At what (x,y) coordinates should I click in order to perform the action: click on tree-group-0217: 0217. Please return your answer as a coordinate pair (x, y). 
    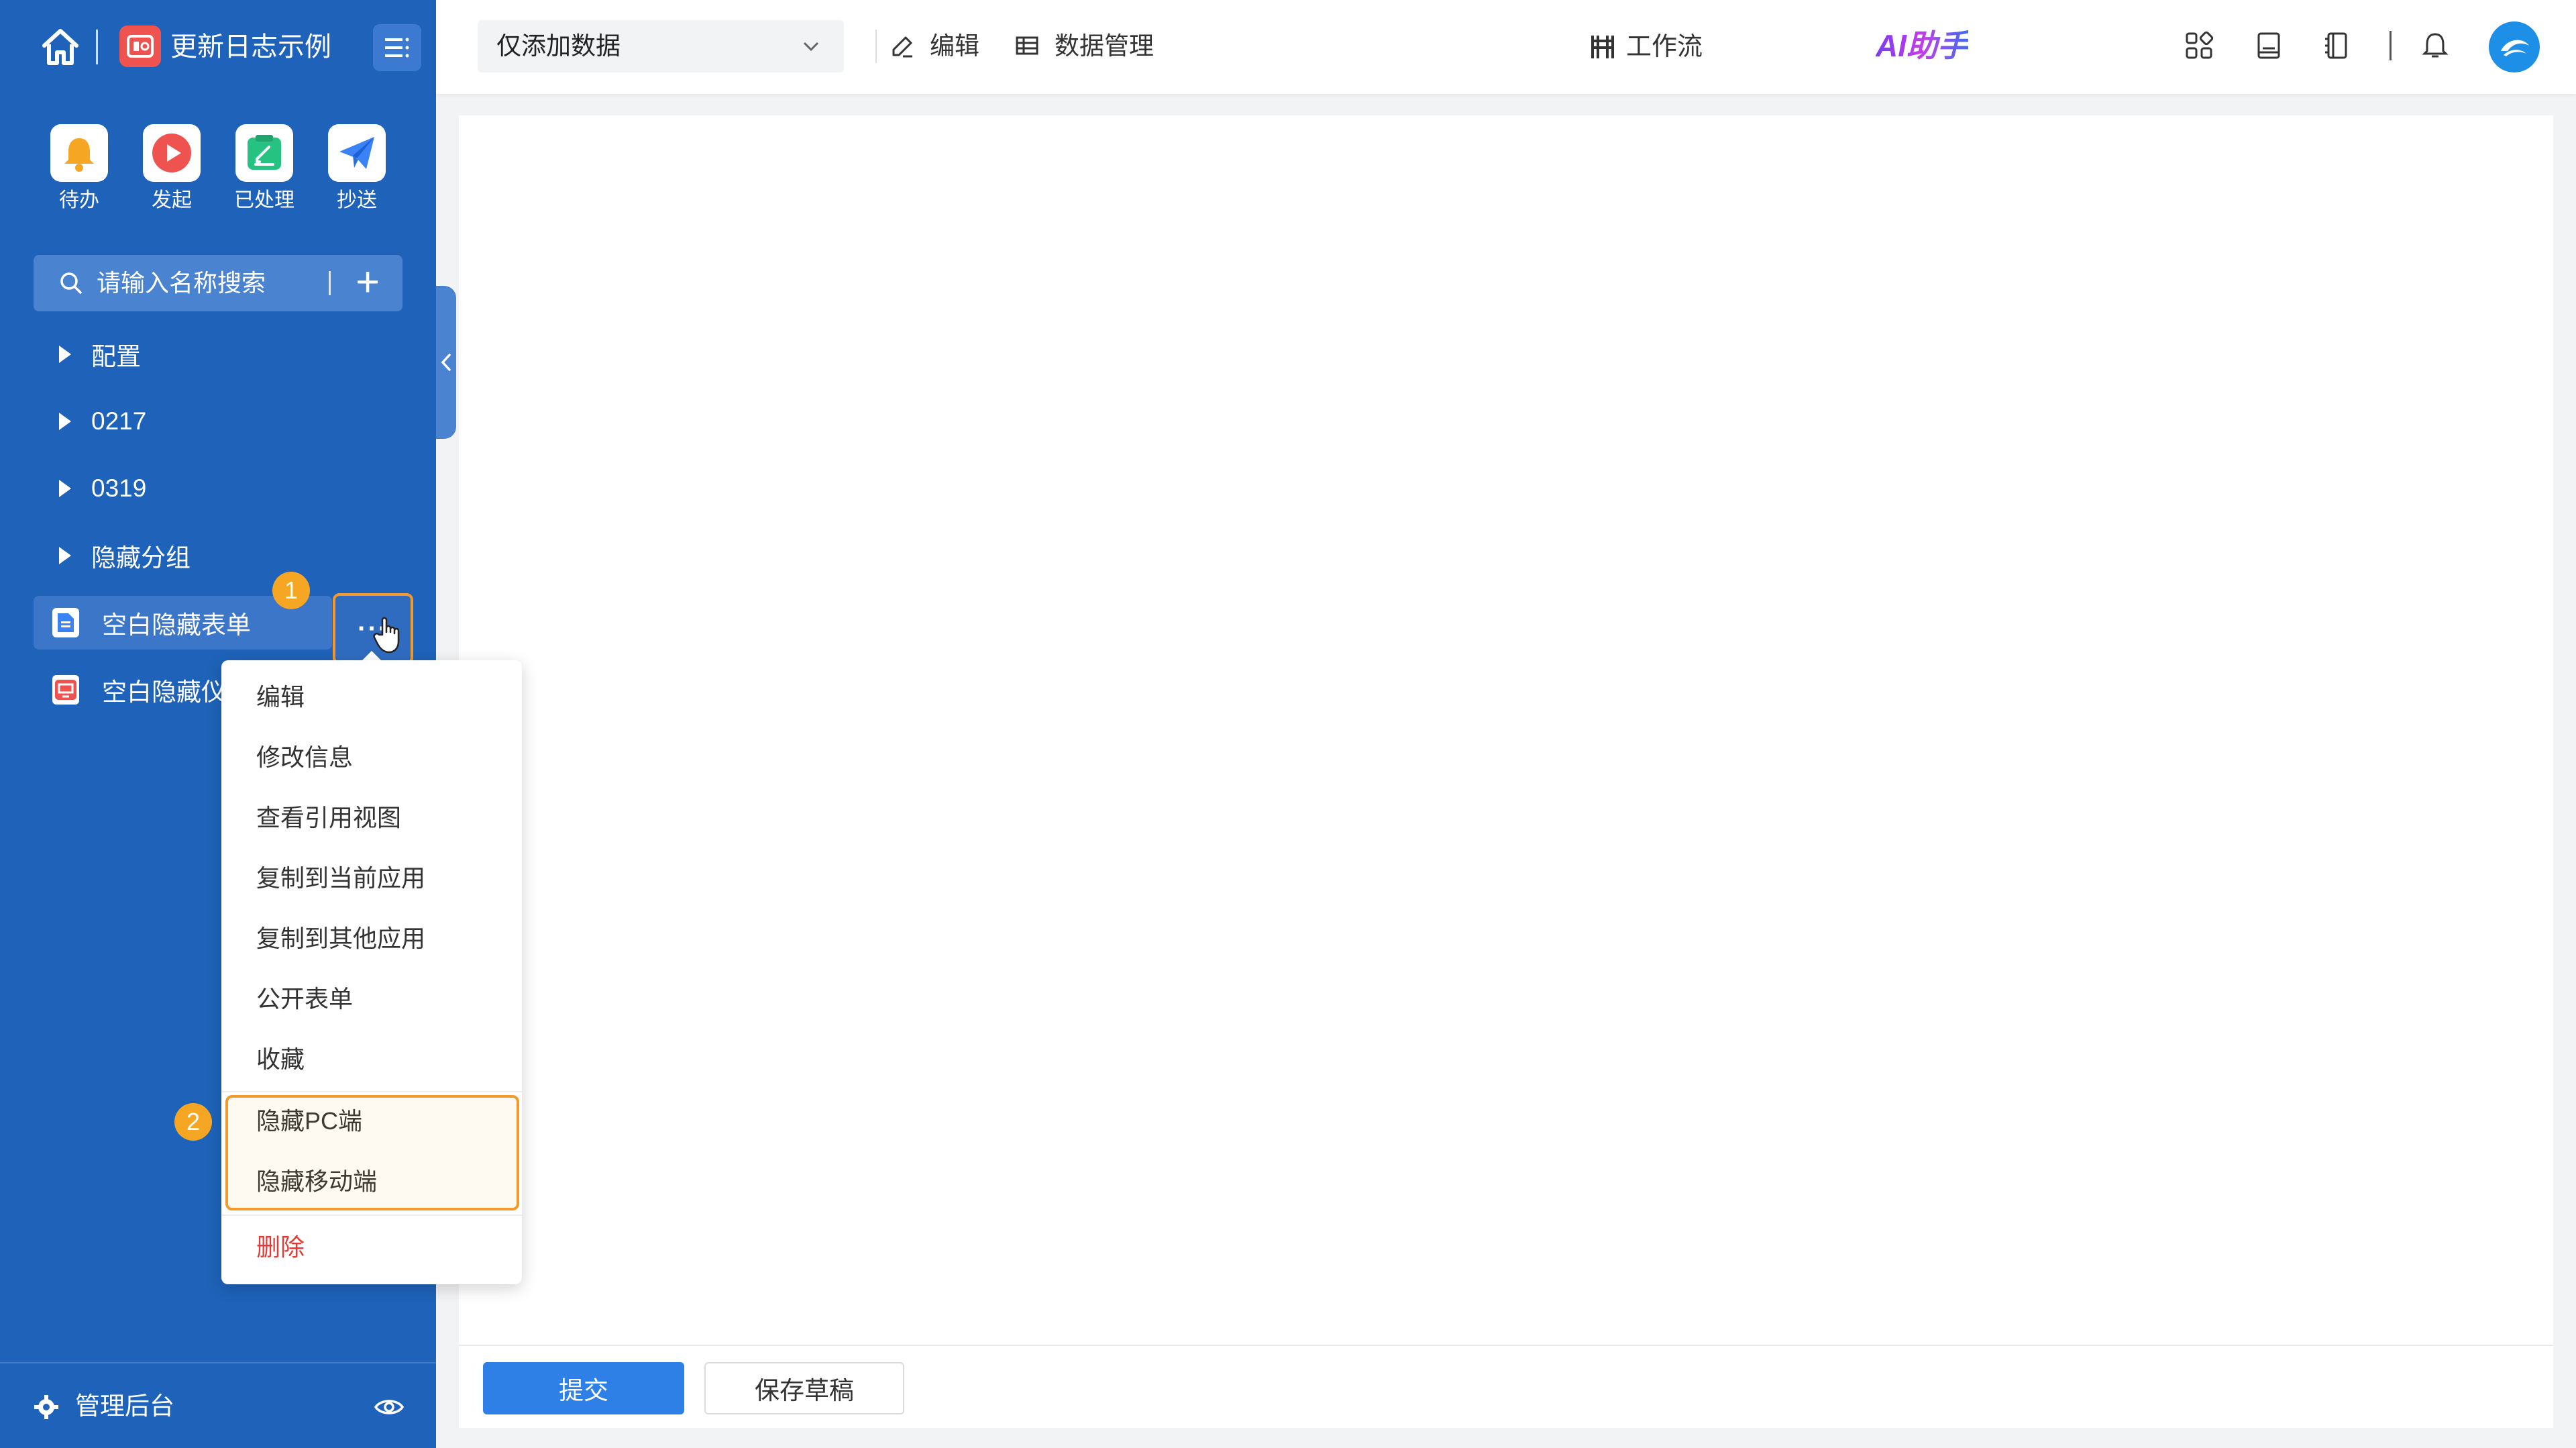
    Looking at the image, I should click on (221, 421).